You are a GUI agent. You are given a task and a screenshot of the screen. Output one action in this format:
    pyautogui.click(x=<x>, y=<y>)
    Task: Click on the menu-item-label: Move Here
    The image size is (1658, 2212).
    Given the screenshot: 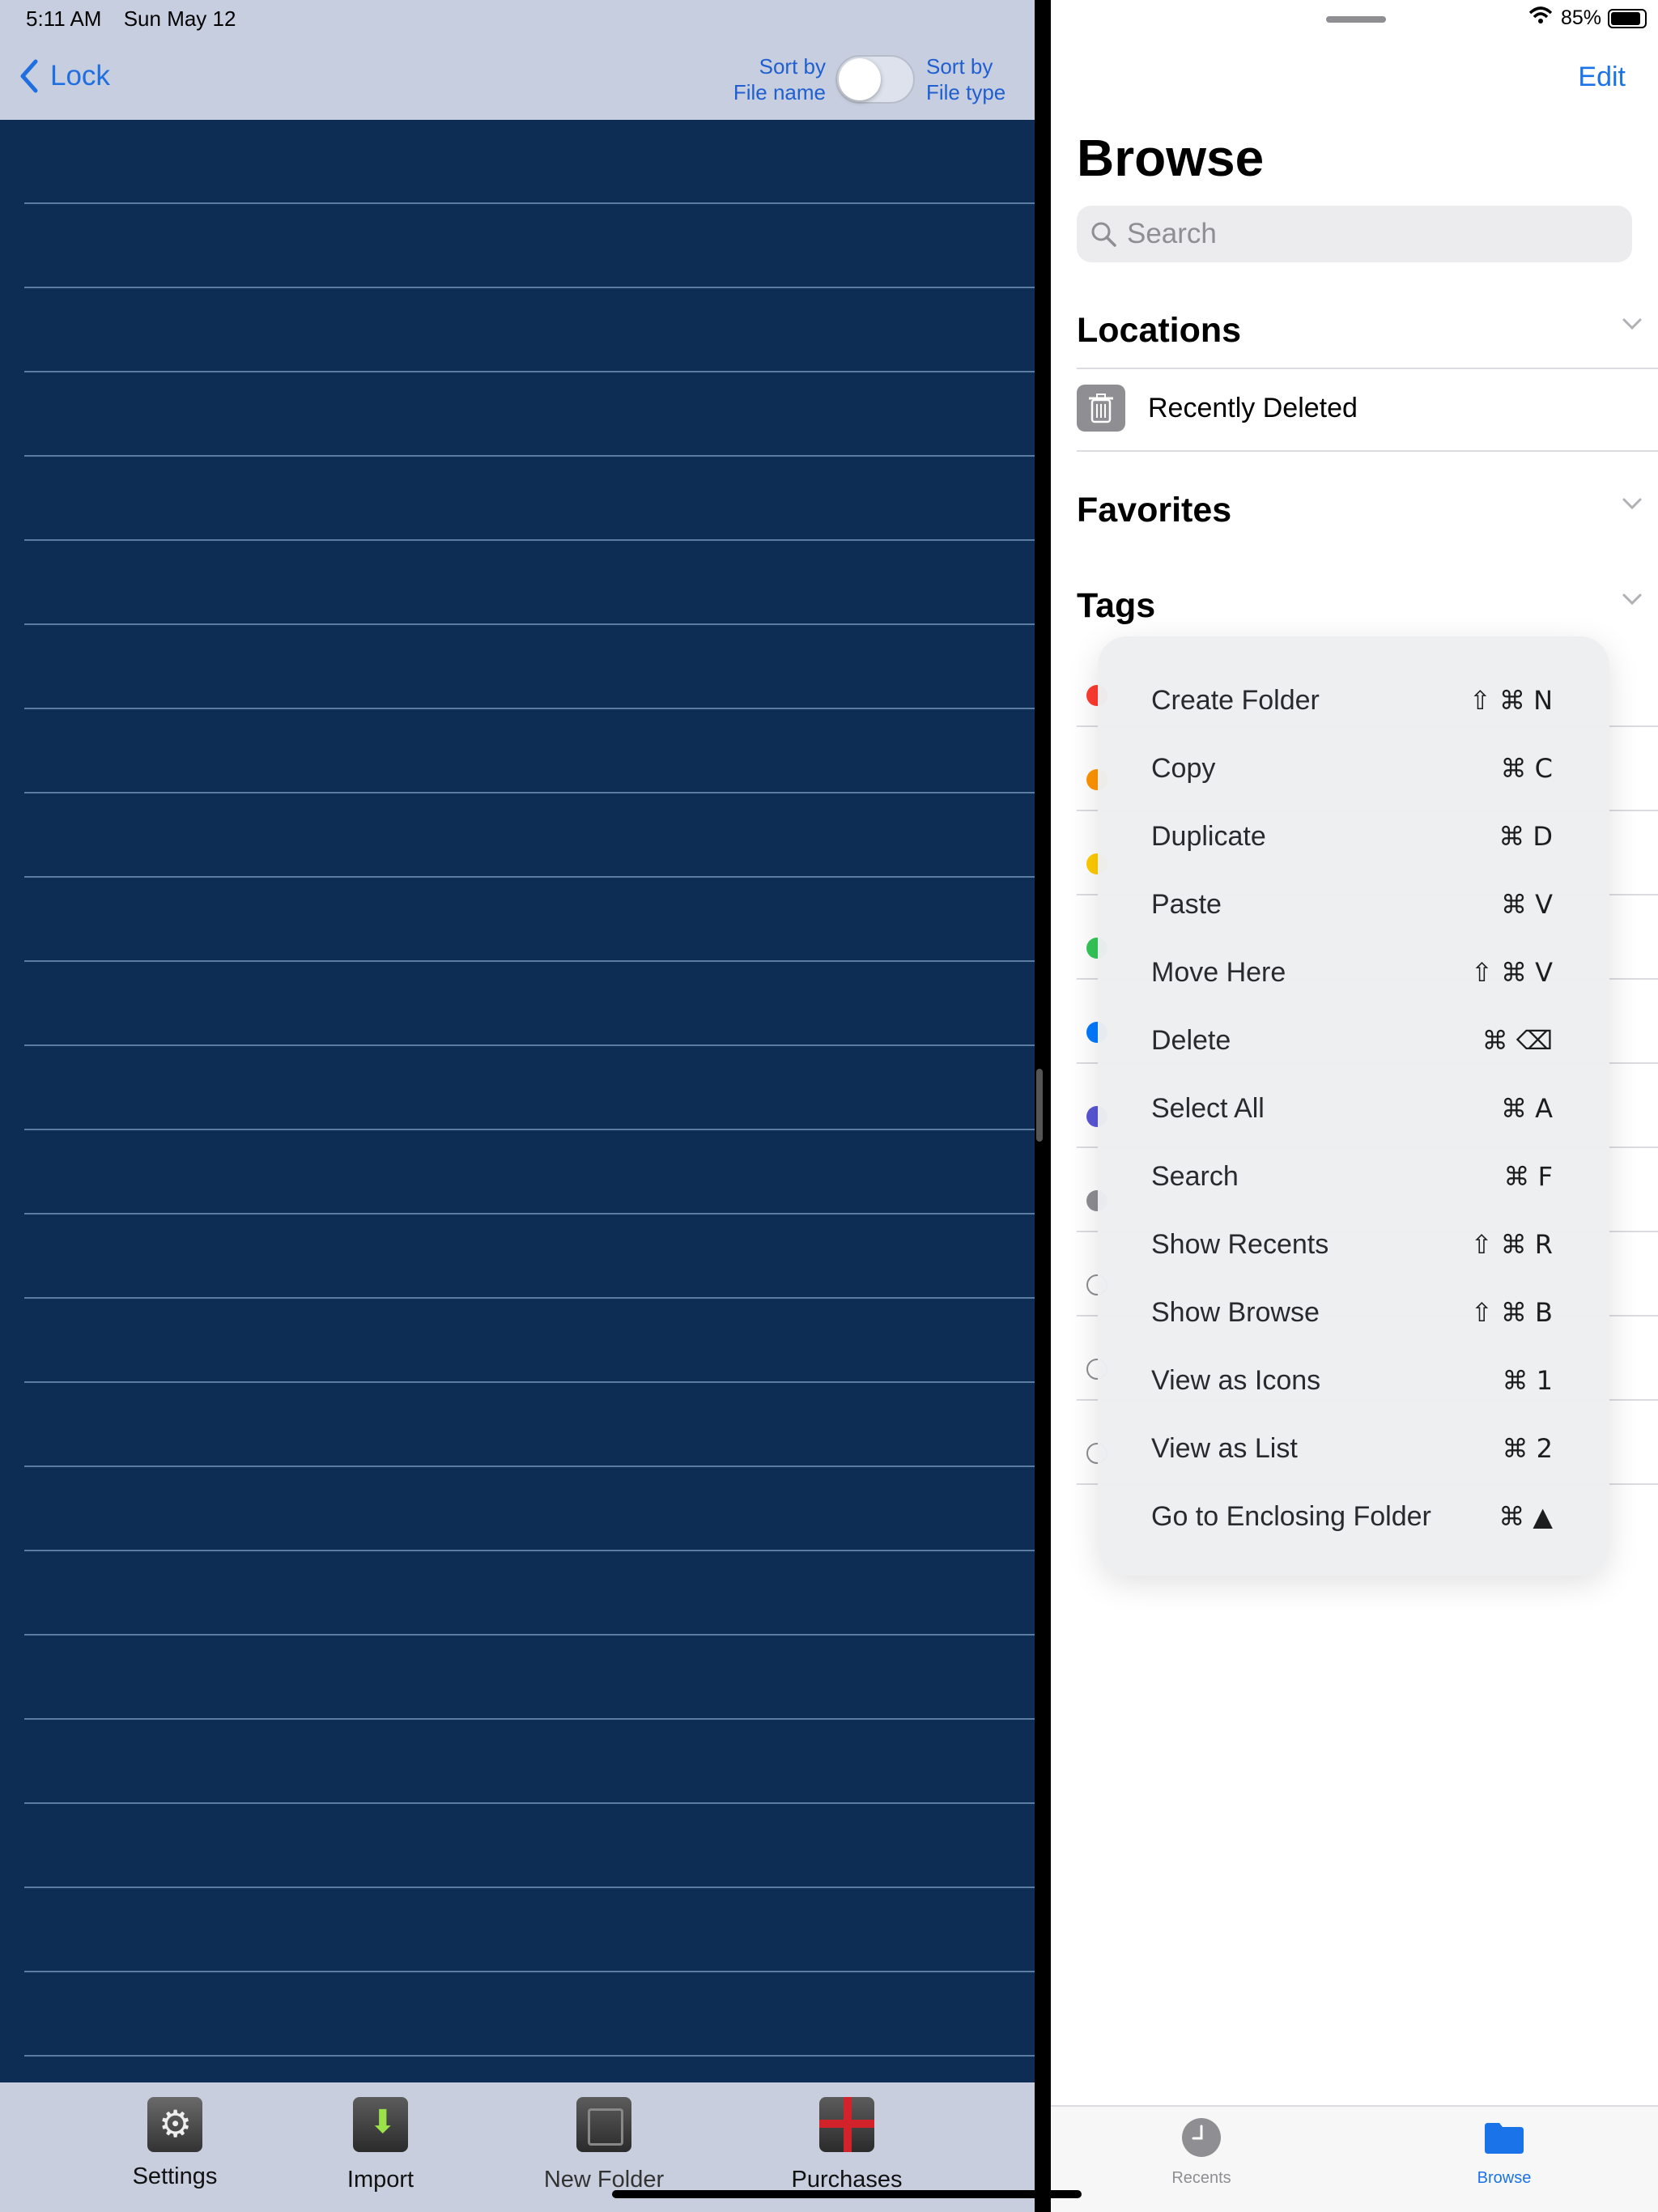 What is the action you would take?
    pyautogui.click(x=1218, y=973)
    